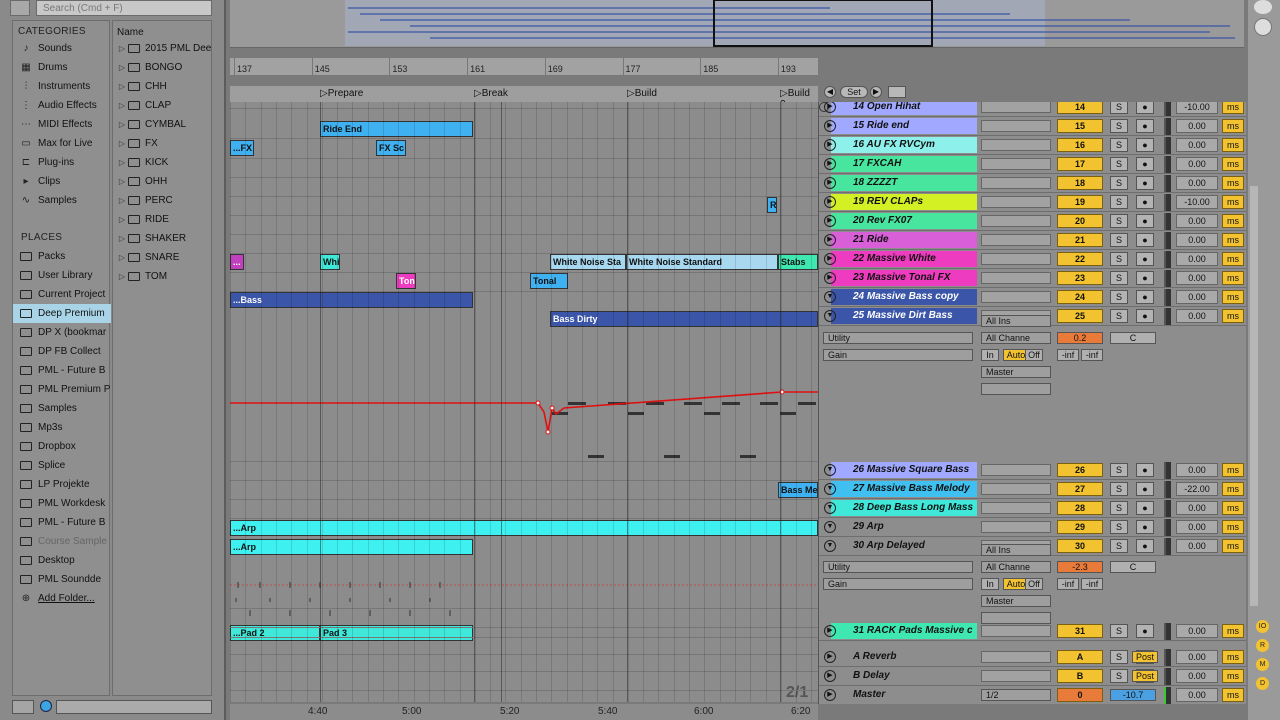 This screenshot has height=720, width=1280. Describe the element at coordinates (1145, 657) in the screenshot. I see `post-button: Post` at that location.